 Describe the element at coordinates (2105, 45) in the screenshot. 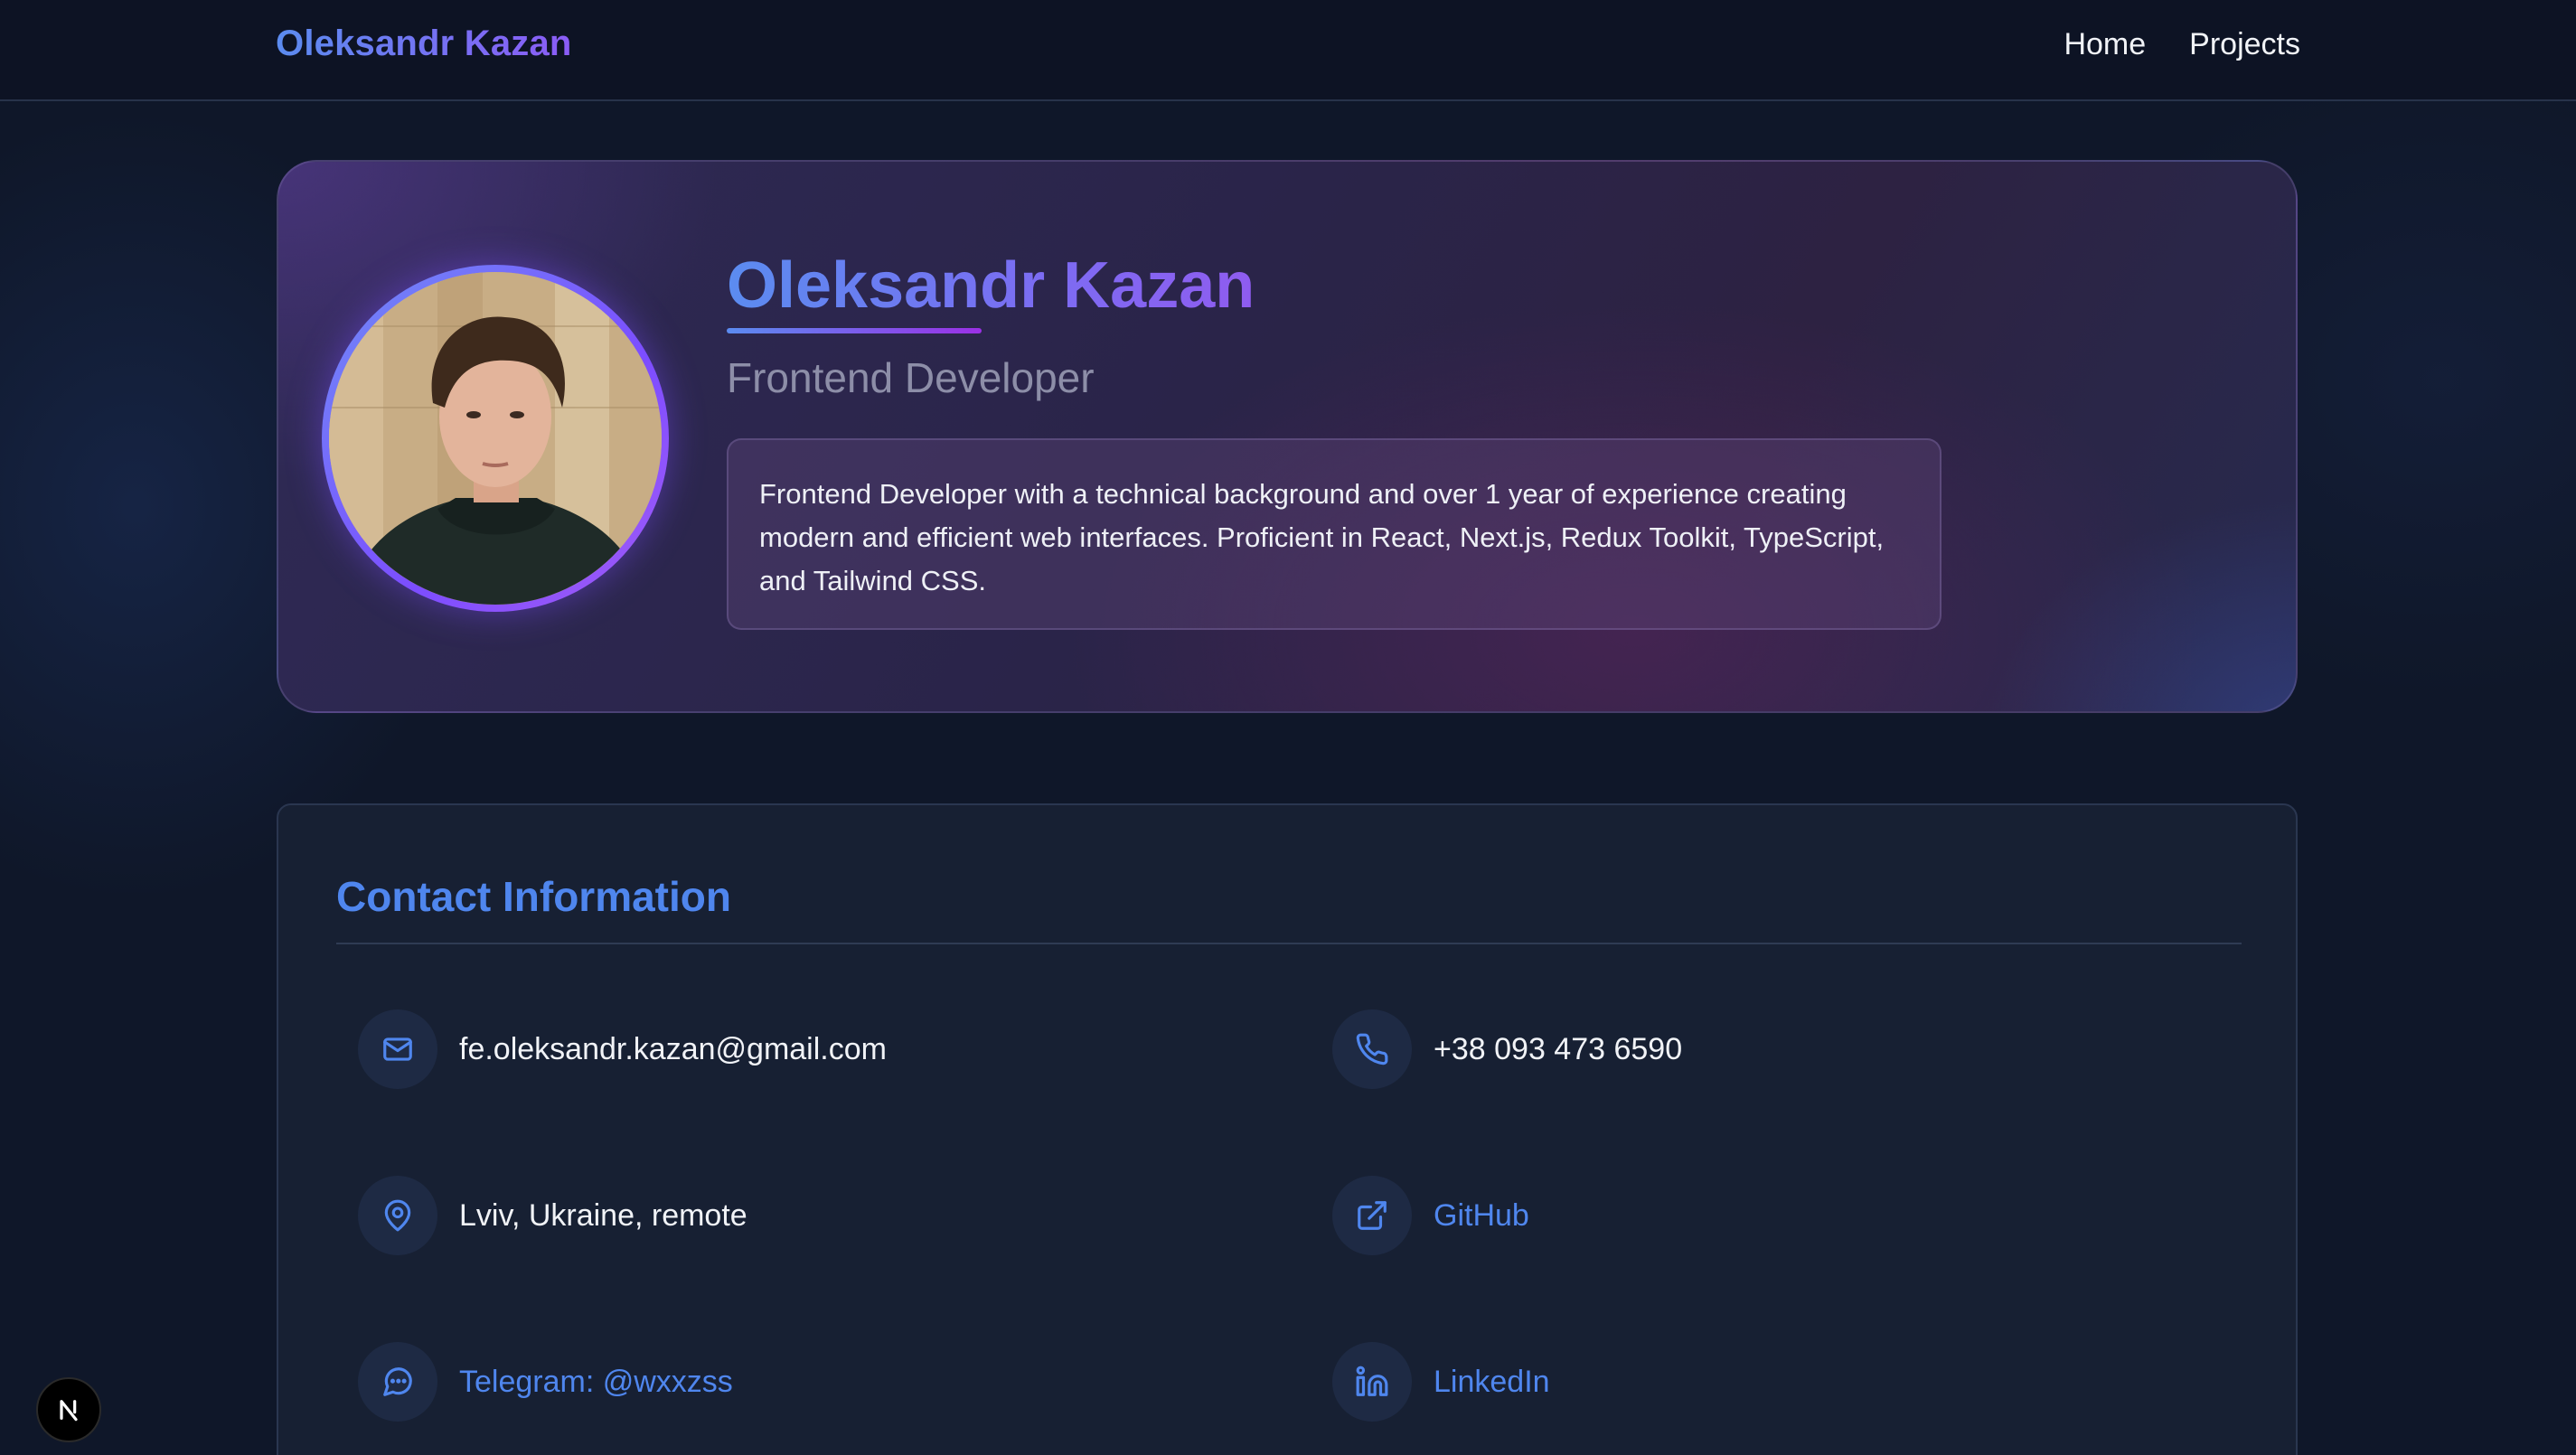

I see `nav-home-link: Home` at that location.